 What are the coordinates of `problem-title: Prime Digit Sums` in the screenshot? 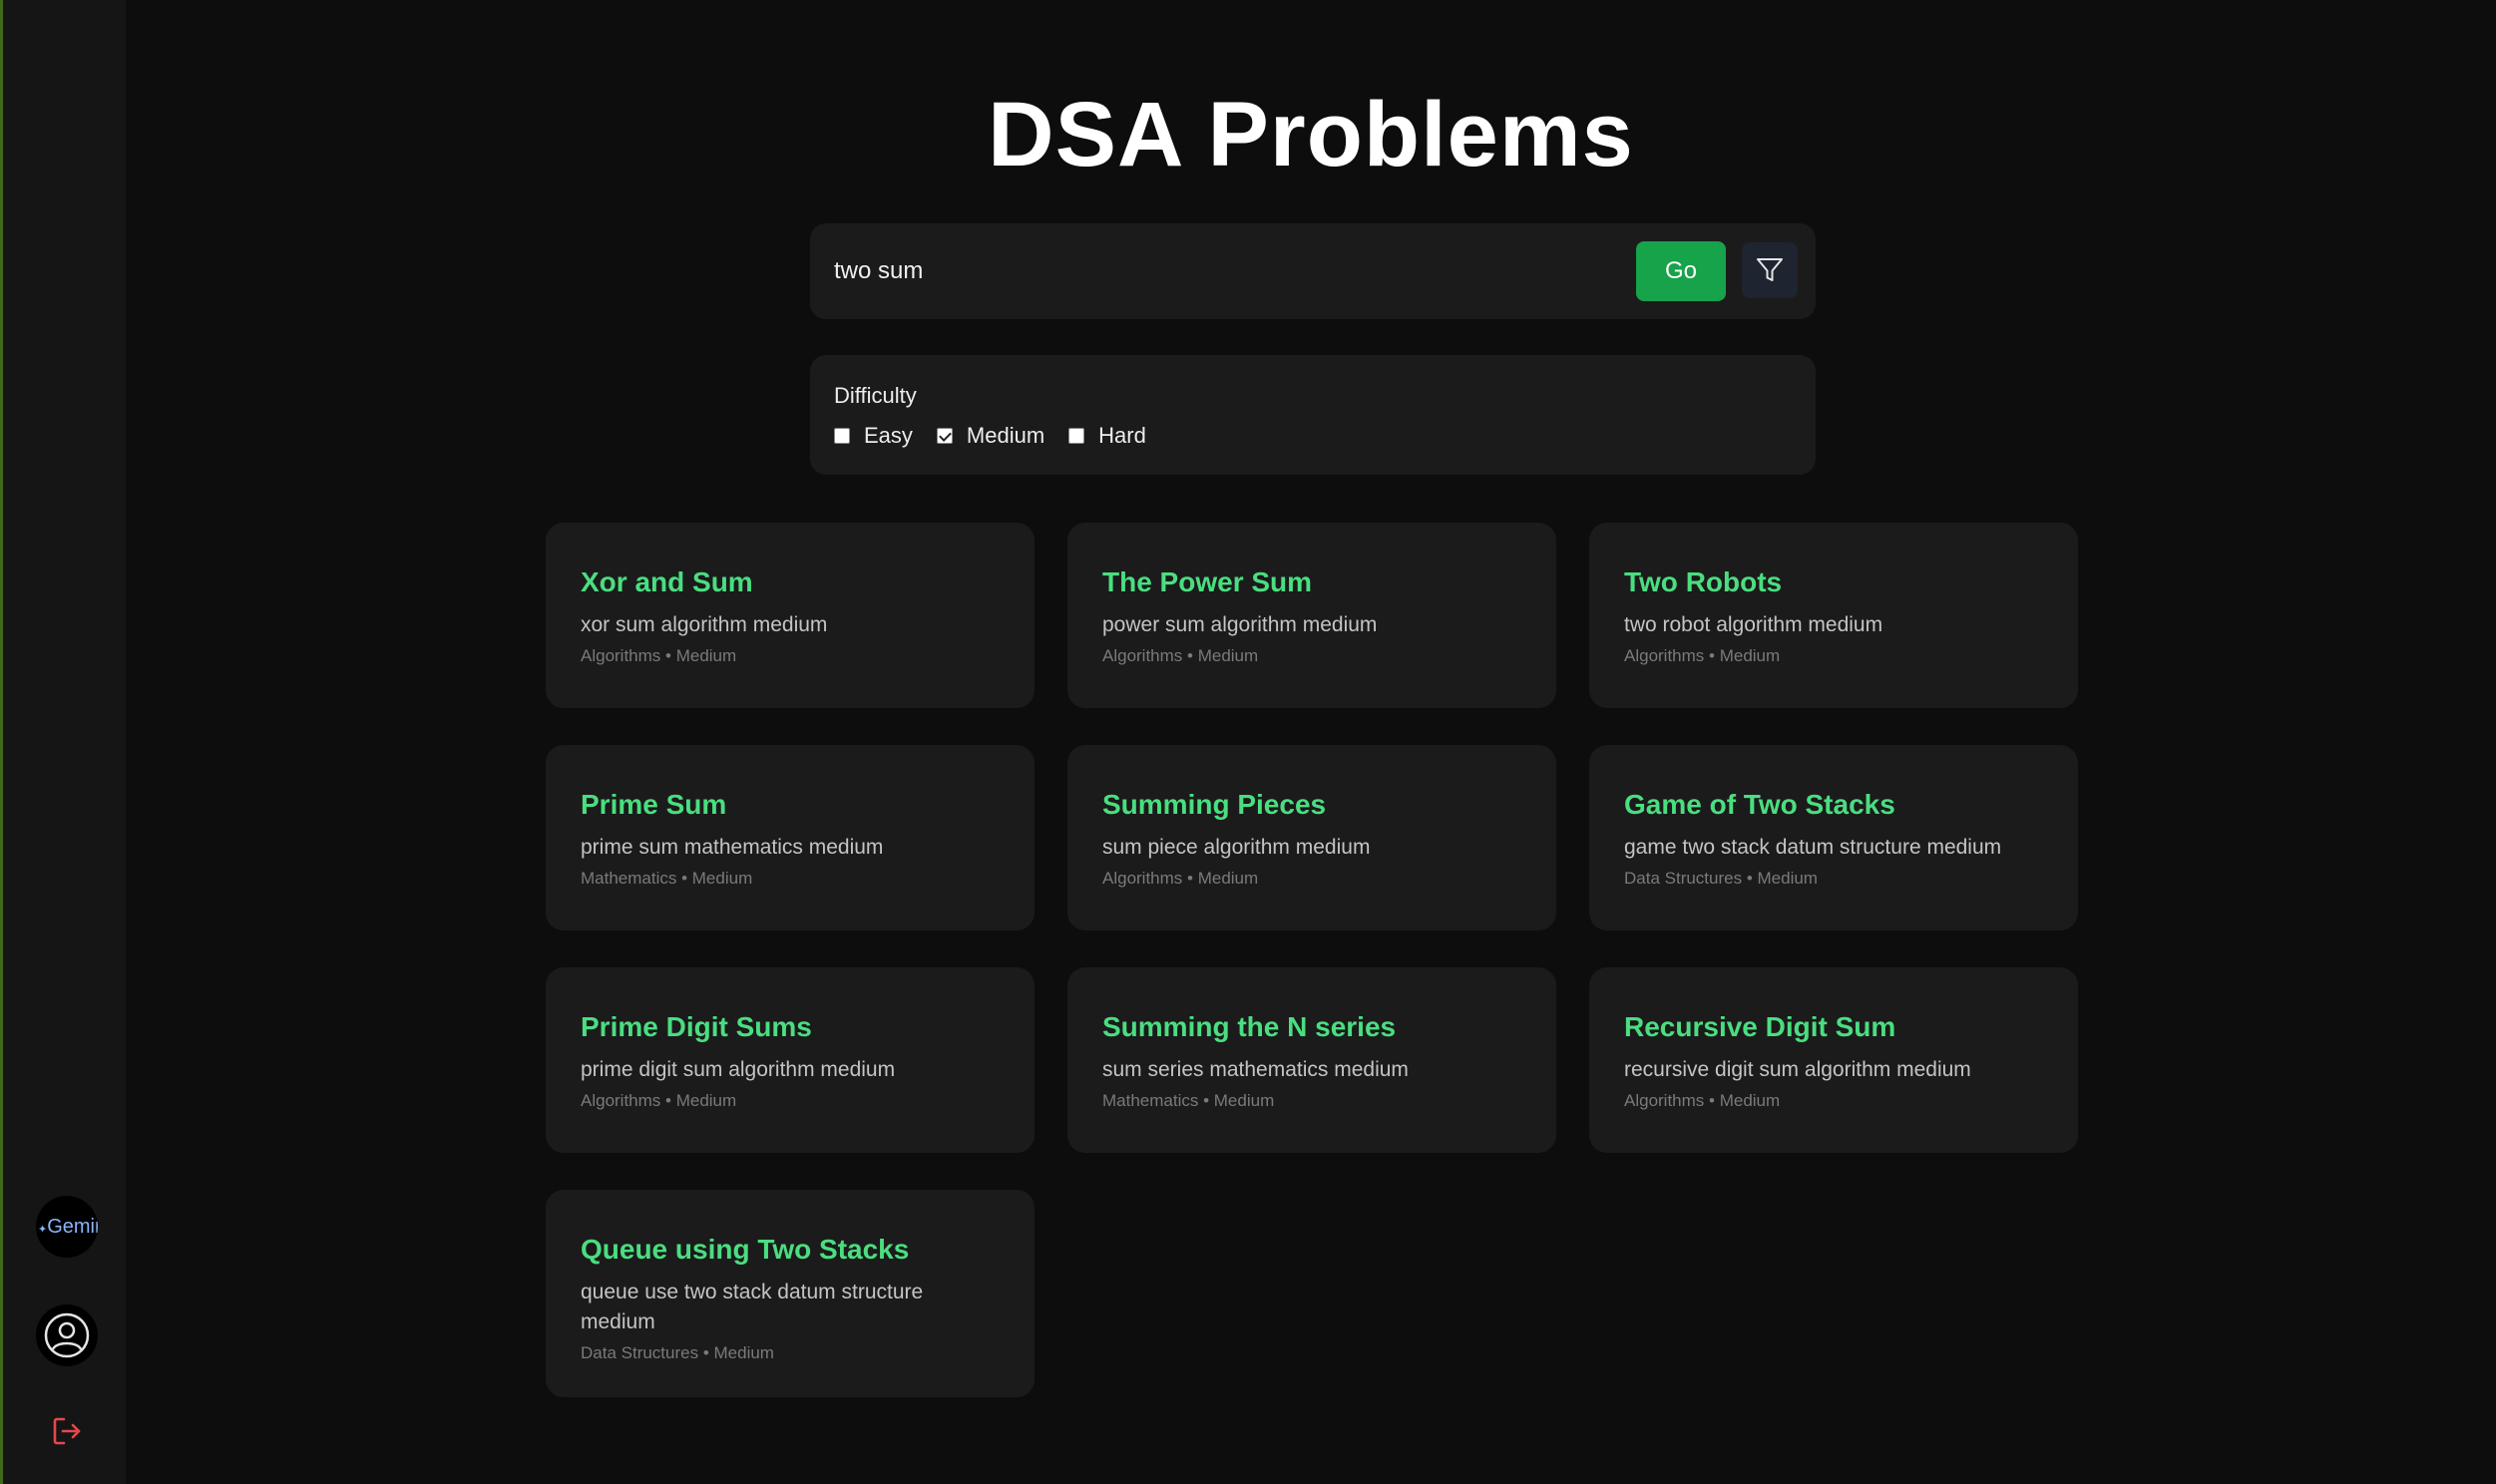 It's located at (697, 1026).